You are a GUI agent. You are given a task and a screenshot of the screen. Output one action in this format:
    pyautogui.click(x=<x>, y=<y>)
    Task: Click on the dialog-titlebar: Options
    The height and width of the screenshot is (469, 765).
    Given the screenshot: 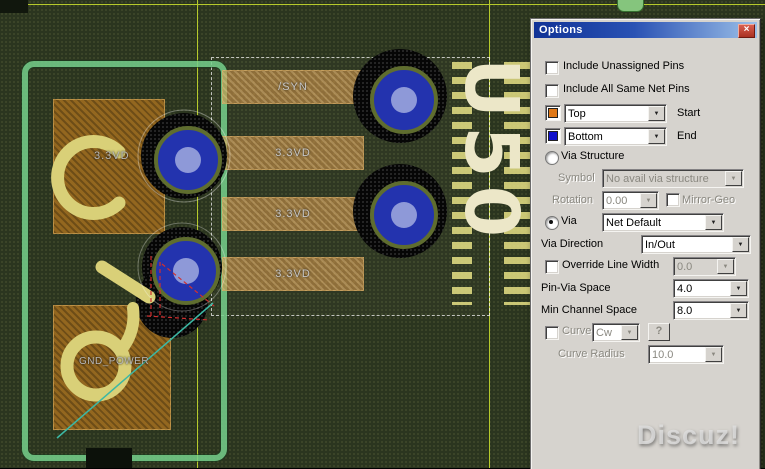 What is the action you would take?
    pyautogui.click(x=645, y=30)
    